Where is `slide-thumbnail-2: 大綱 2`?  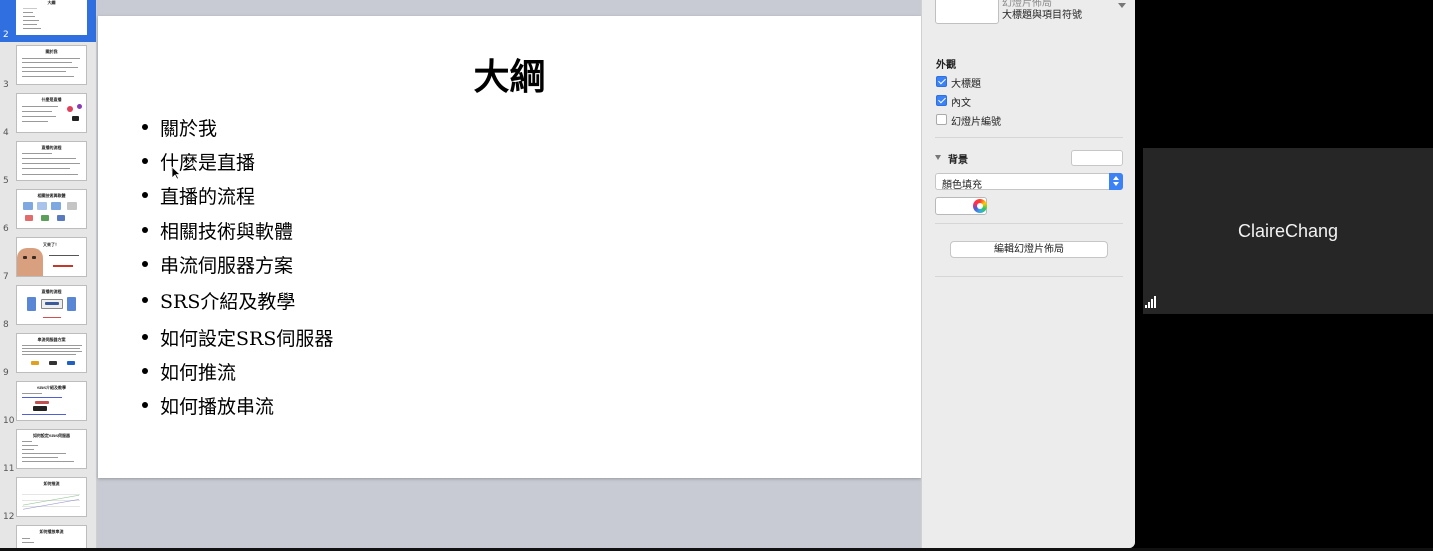
slide-thumbnail-2: 大綱 2 is located at coordinates (48, 21).